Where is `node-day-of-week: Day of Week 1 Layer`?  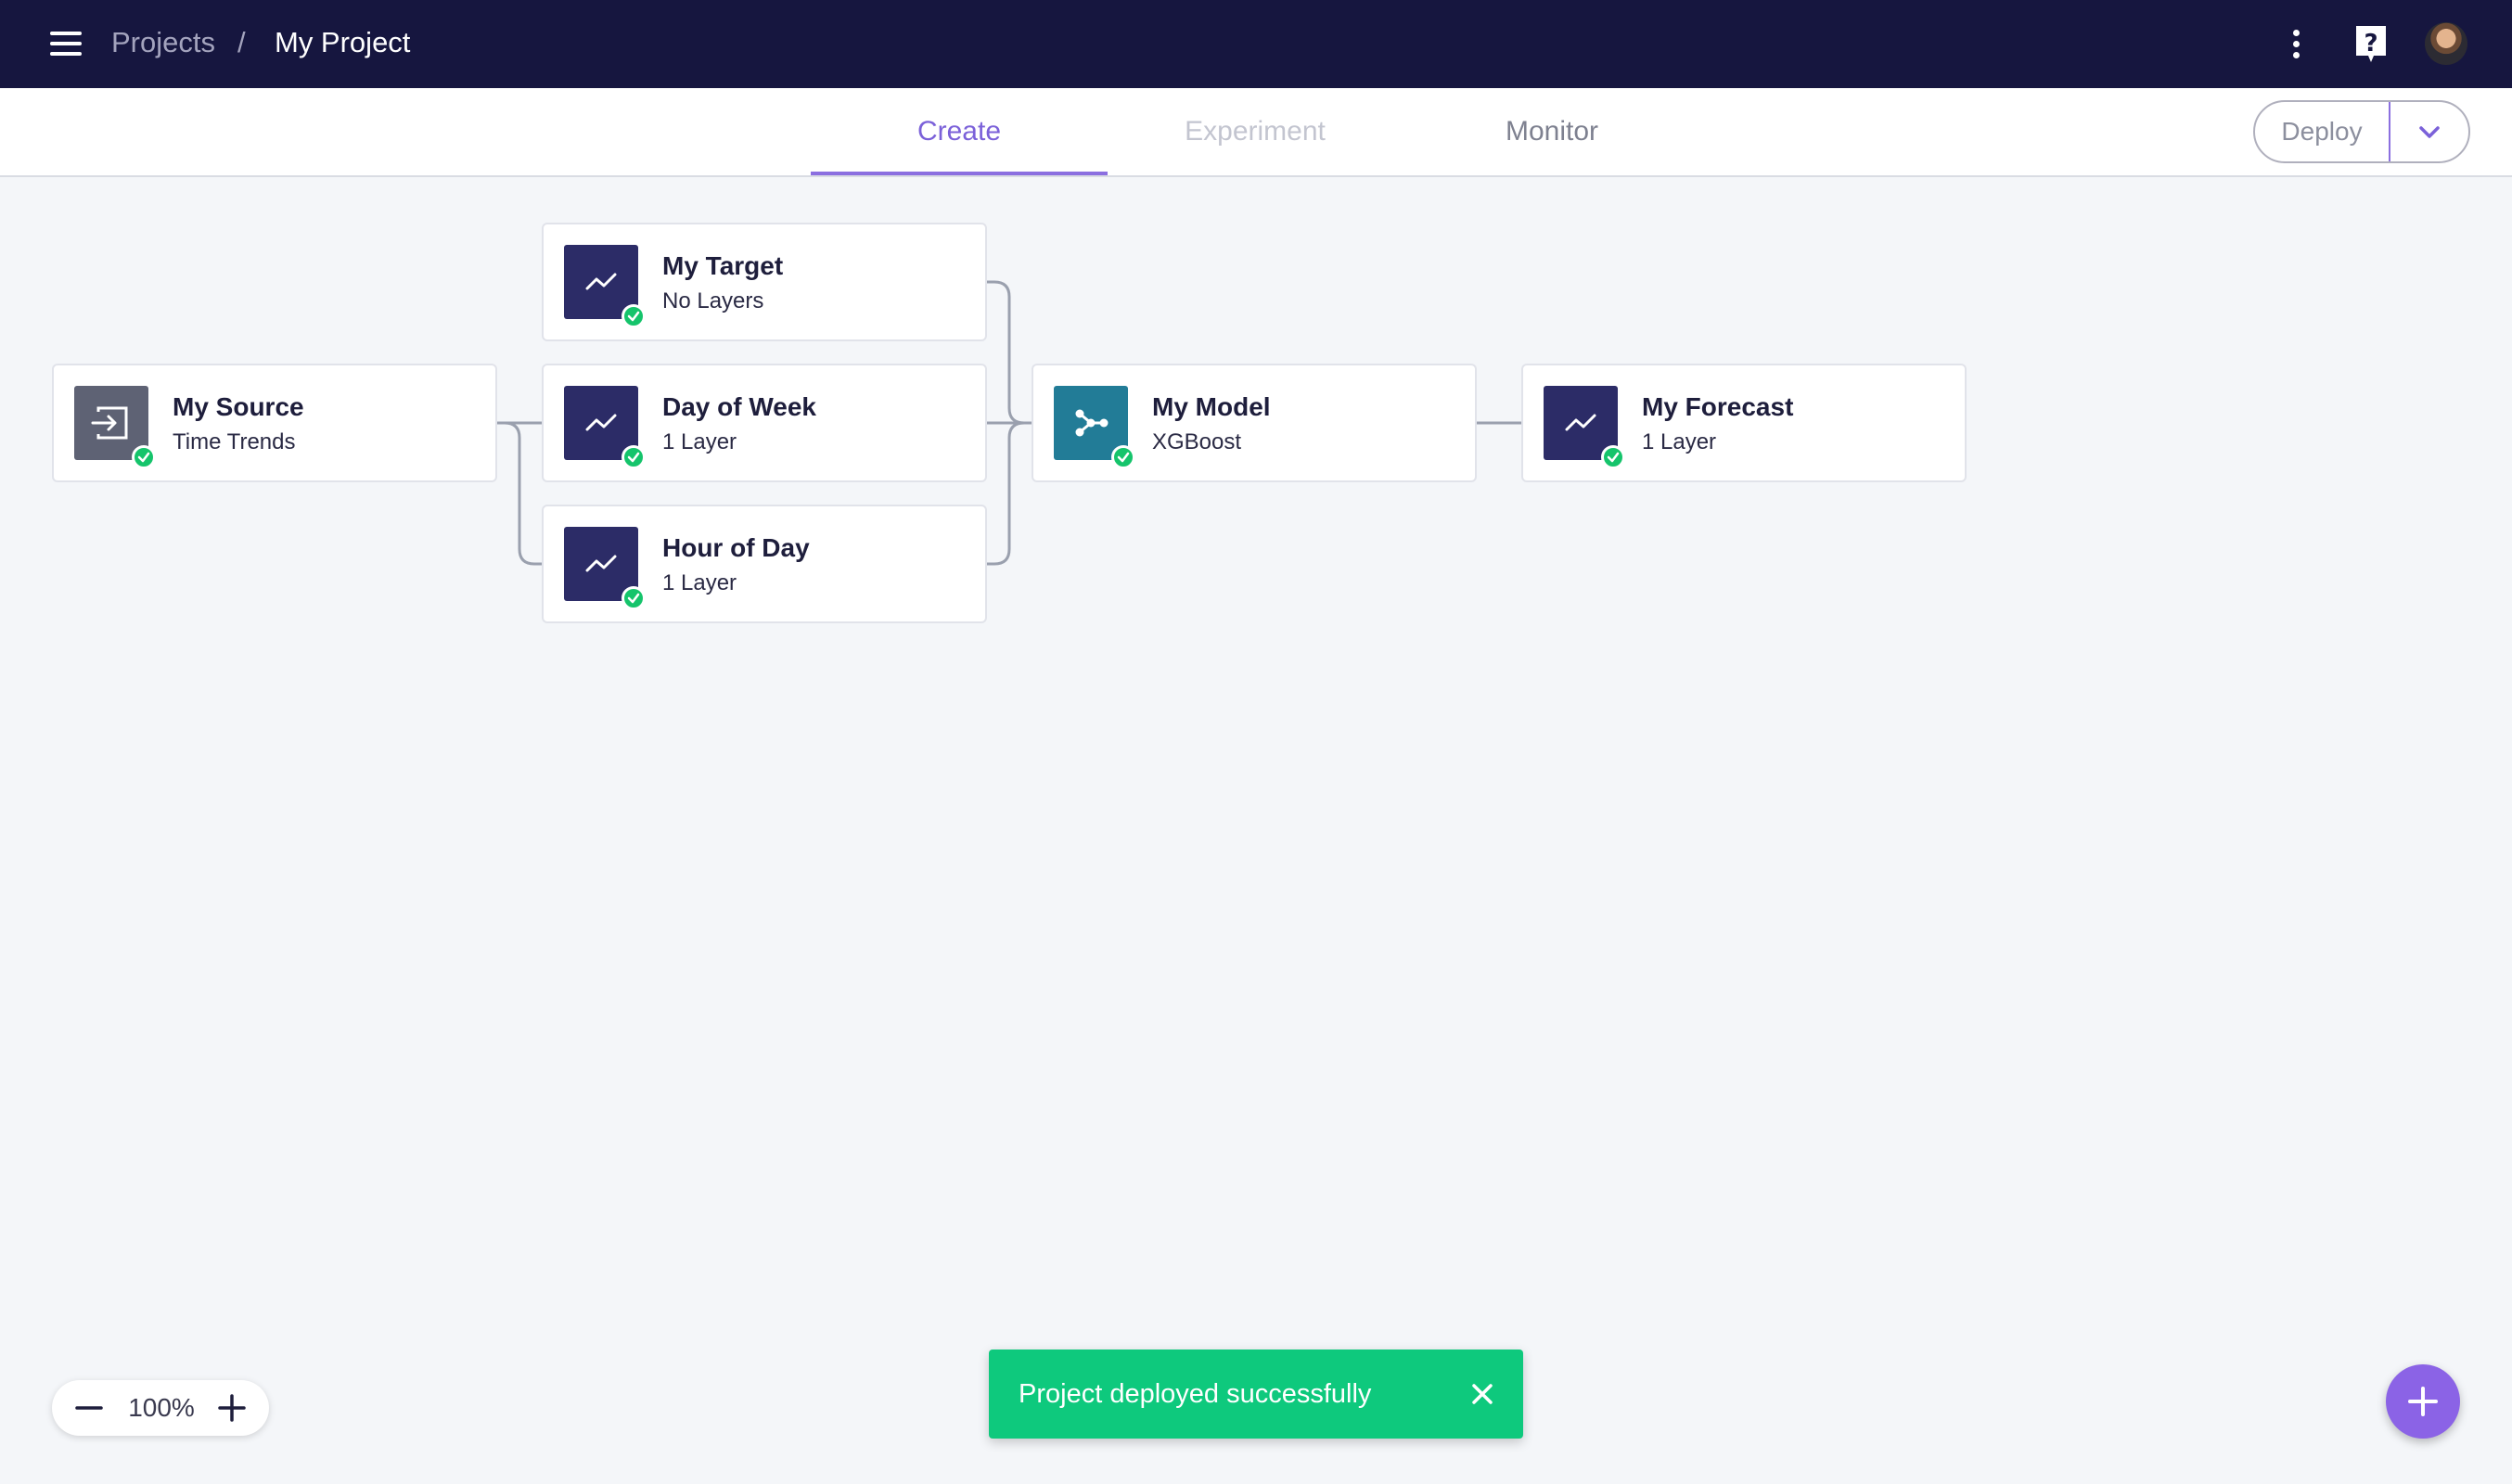 node-day-of-week: Day of Week 1 Layer is located at coordinates (765, 423).